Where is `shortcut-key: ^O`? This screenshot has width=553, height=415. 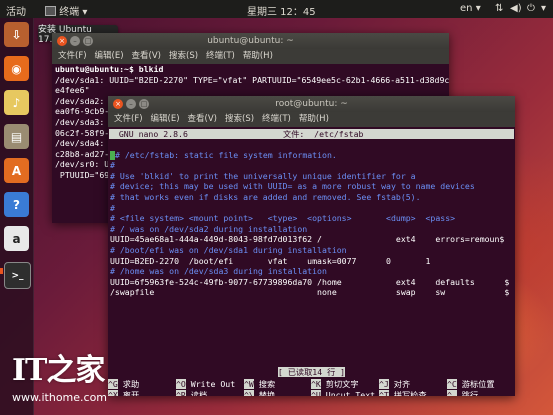
shortcut-key: ^O is located at coordinates (181, 384).